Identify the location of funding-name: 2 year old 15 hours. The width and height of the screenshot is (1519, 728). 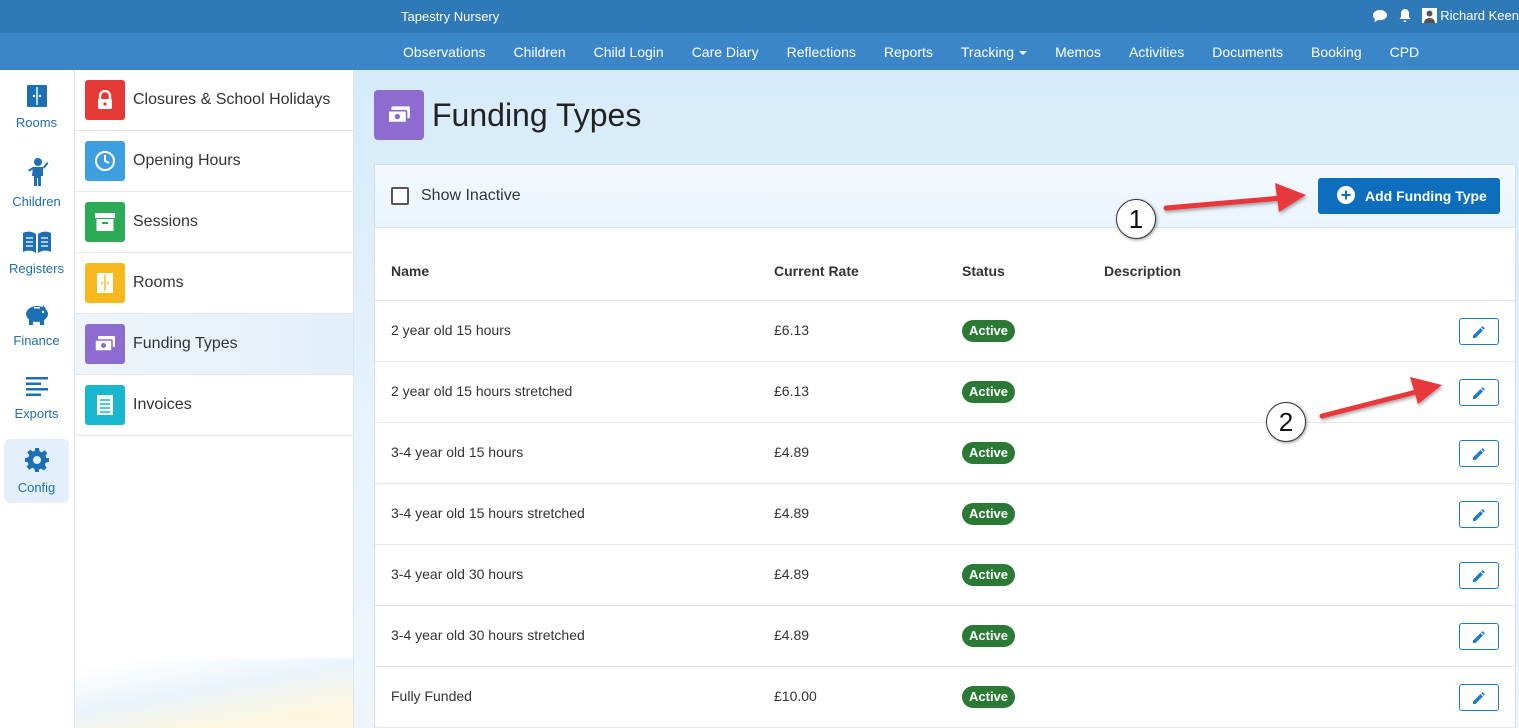
(451, 330).